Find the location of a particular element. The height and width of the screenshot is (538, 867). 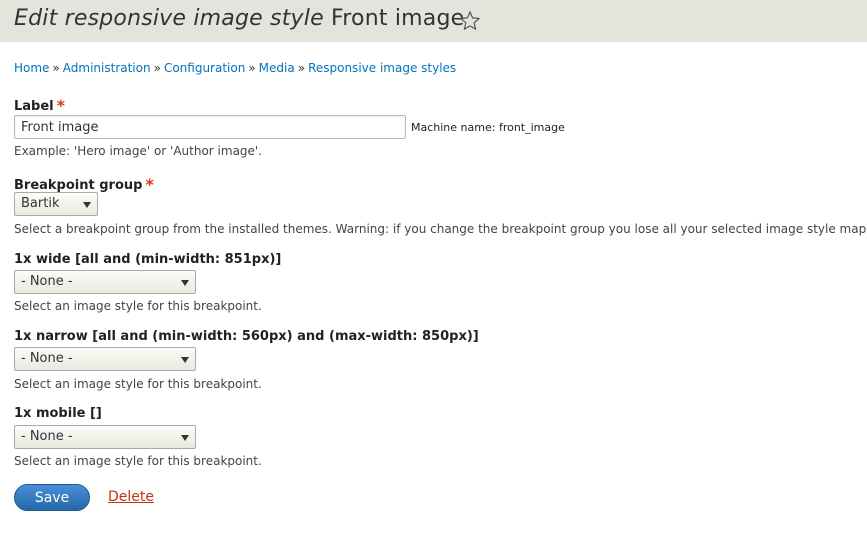

breakpoint-group-label: Breakpoint group * is located at coordinates (84, 184).